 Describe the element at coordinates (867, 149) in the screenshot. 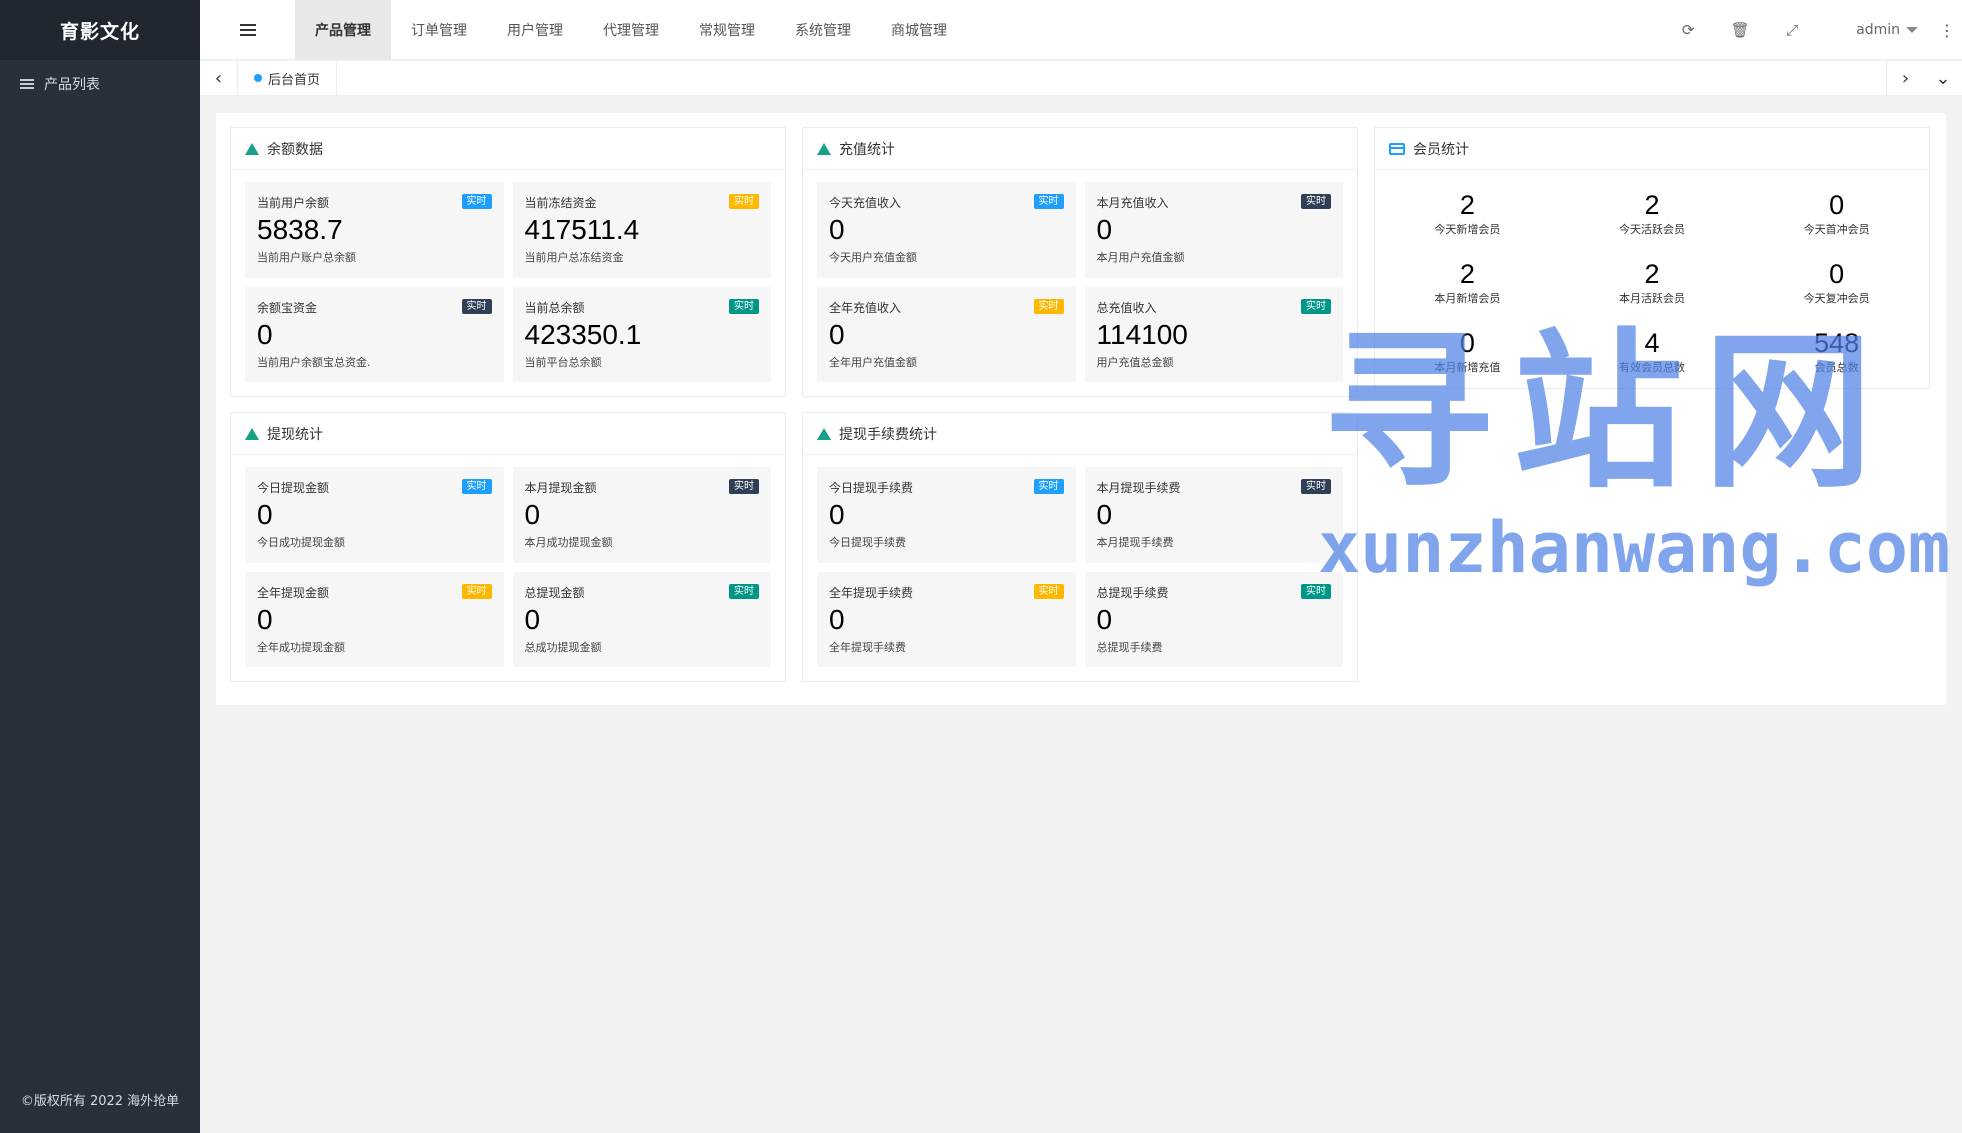

I see `panel-title: 充值统计` at that location.